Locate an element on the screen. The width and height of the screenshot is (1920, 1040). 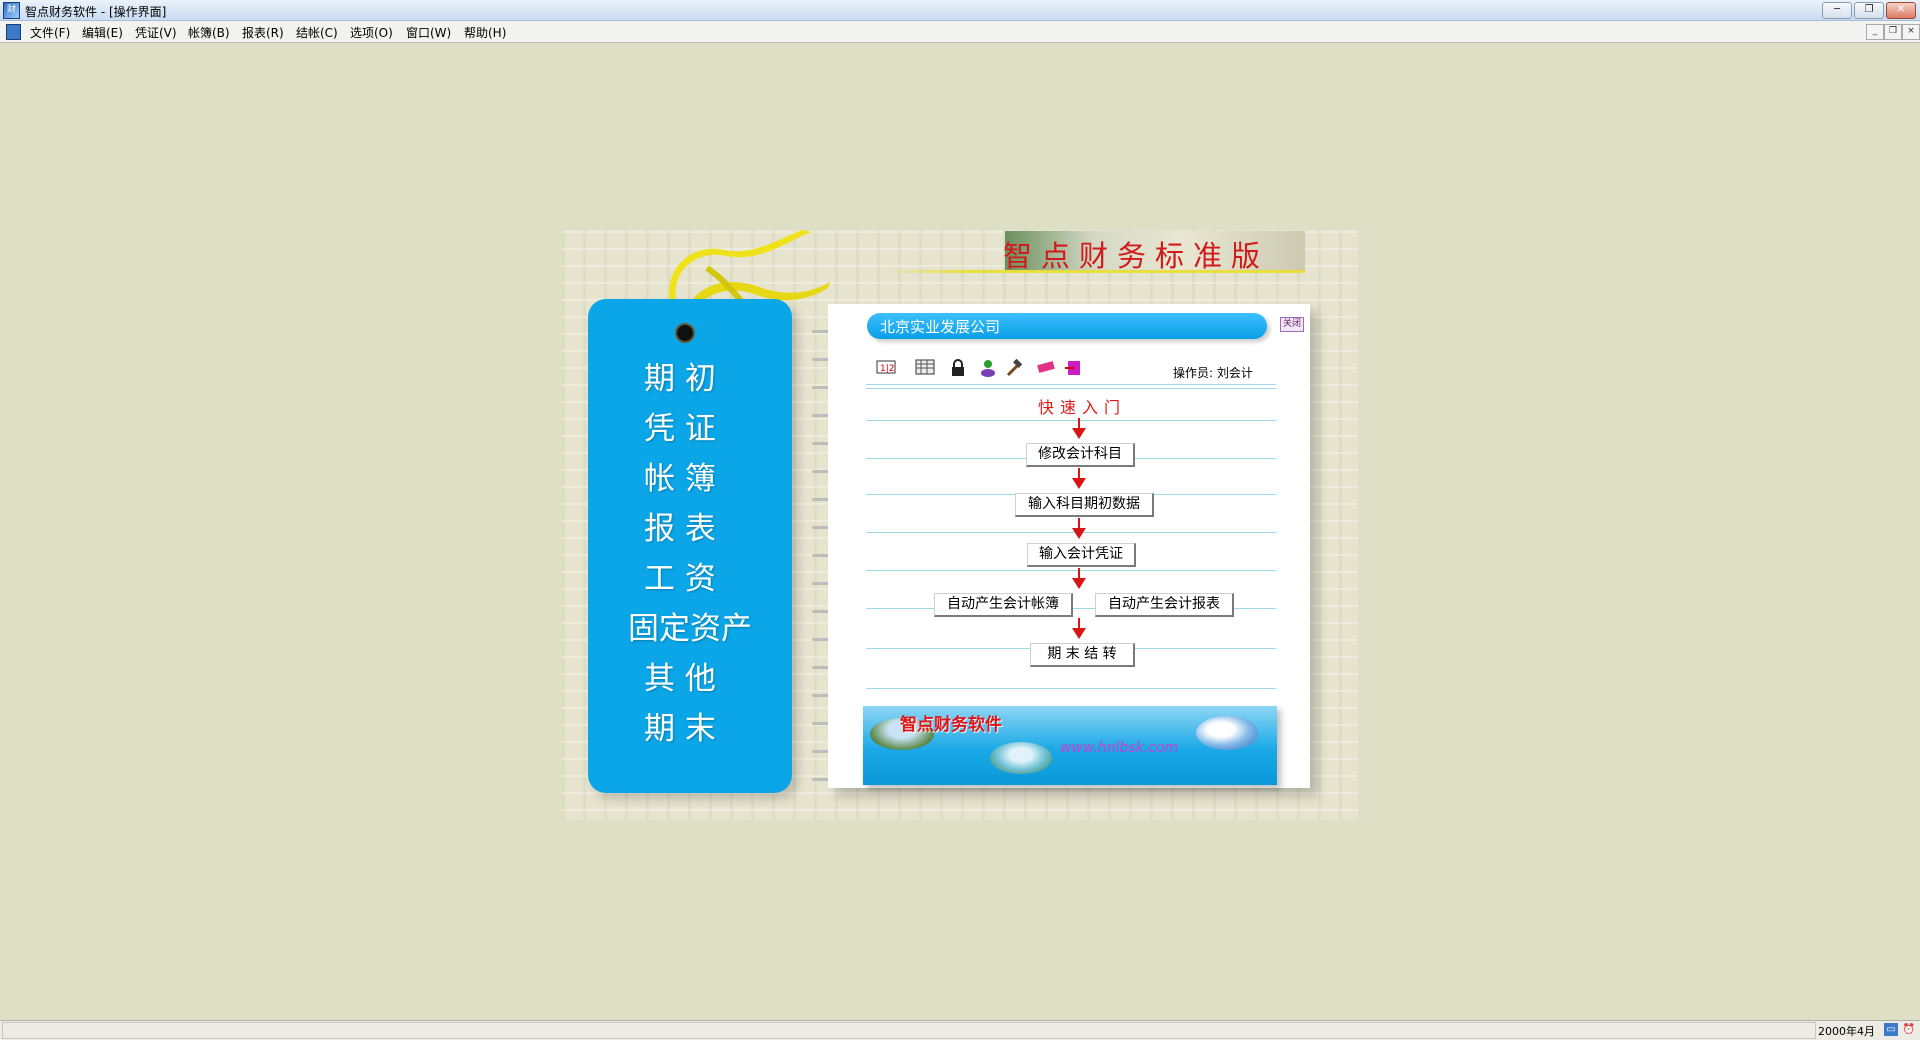
banner-brand: 智点财务软件 is located at coordinates (951, 725).